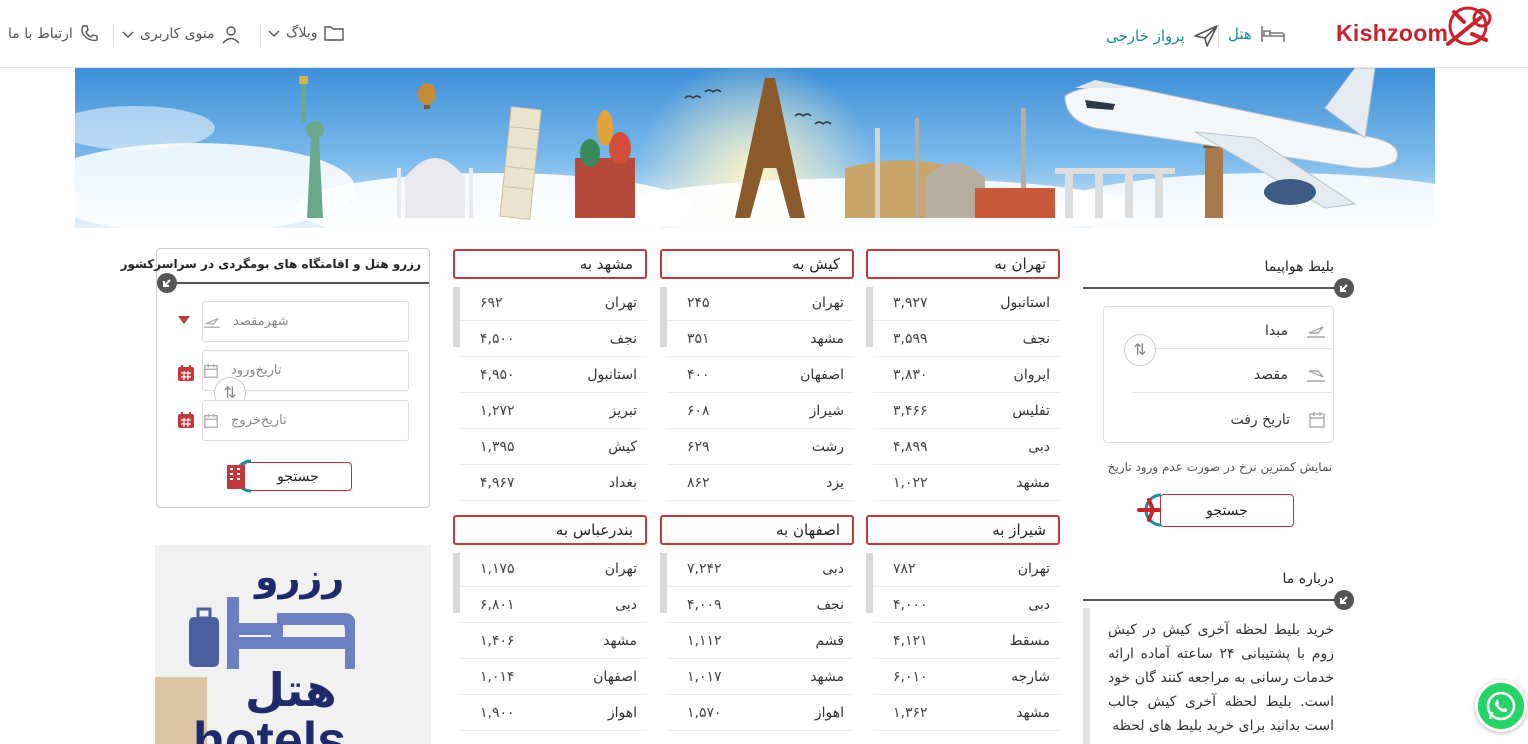 Image resolution: width=1528 pixels, height=744 pixels. I want to click on route-row: ۱,۰۱۷ مشهد, so click(760, 677).